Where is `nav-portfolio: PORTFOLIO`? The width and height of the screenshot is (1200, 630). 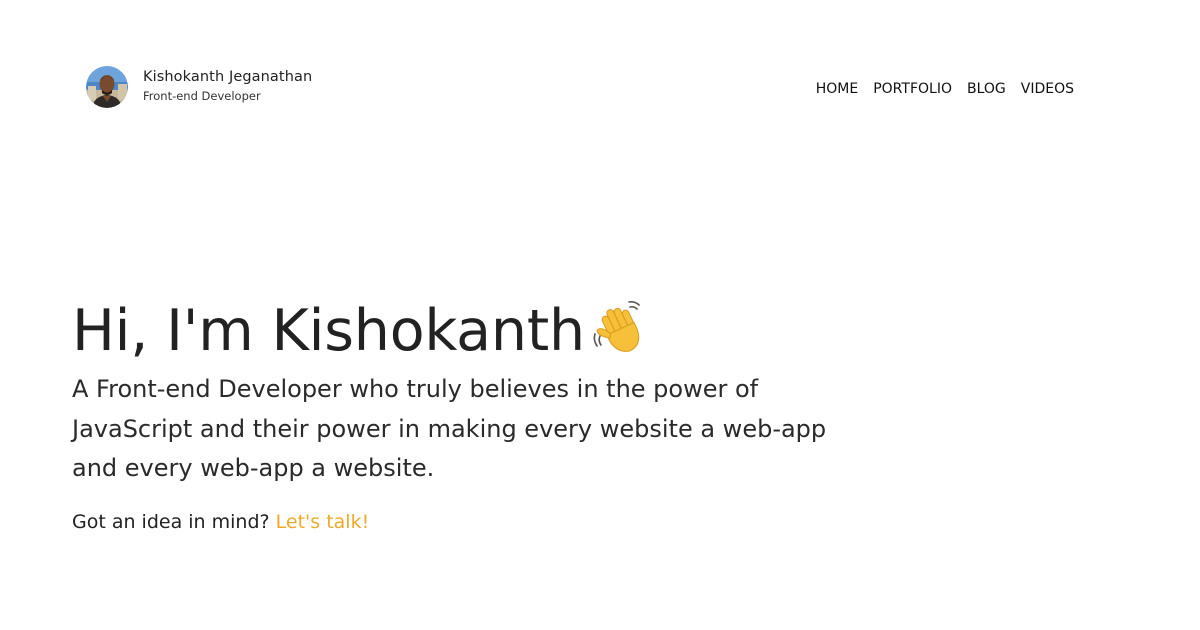 nav-portfolio: PORTFOLIO is located at coordinates (912, 89).